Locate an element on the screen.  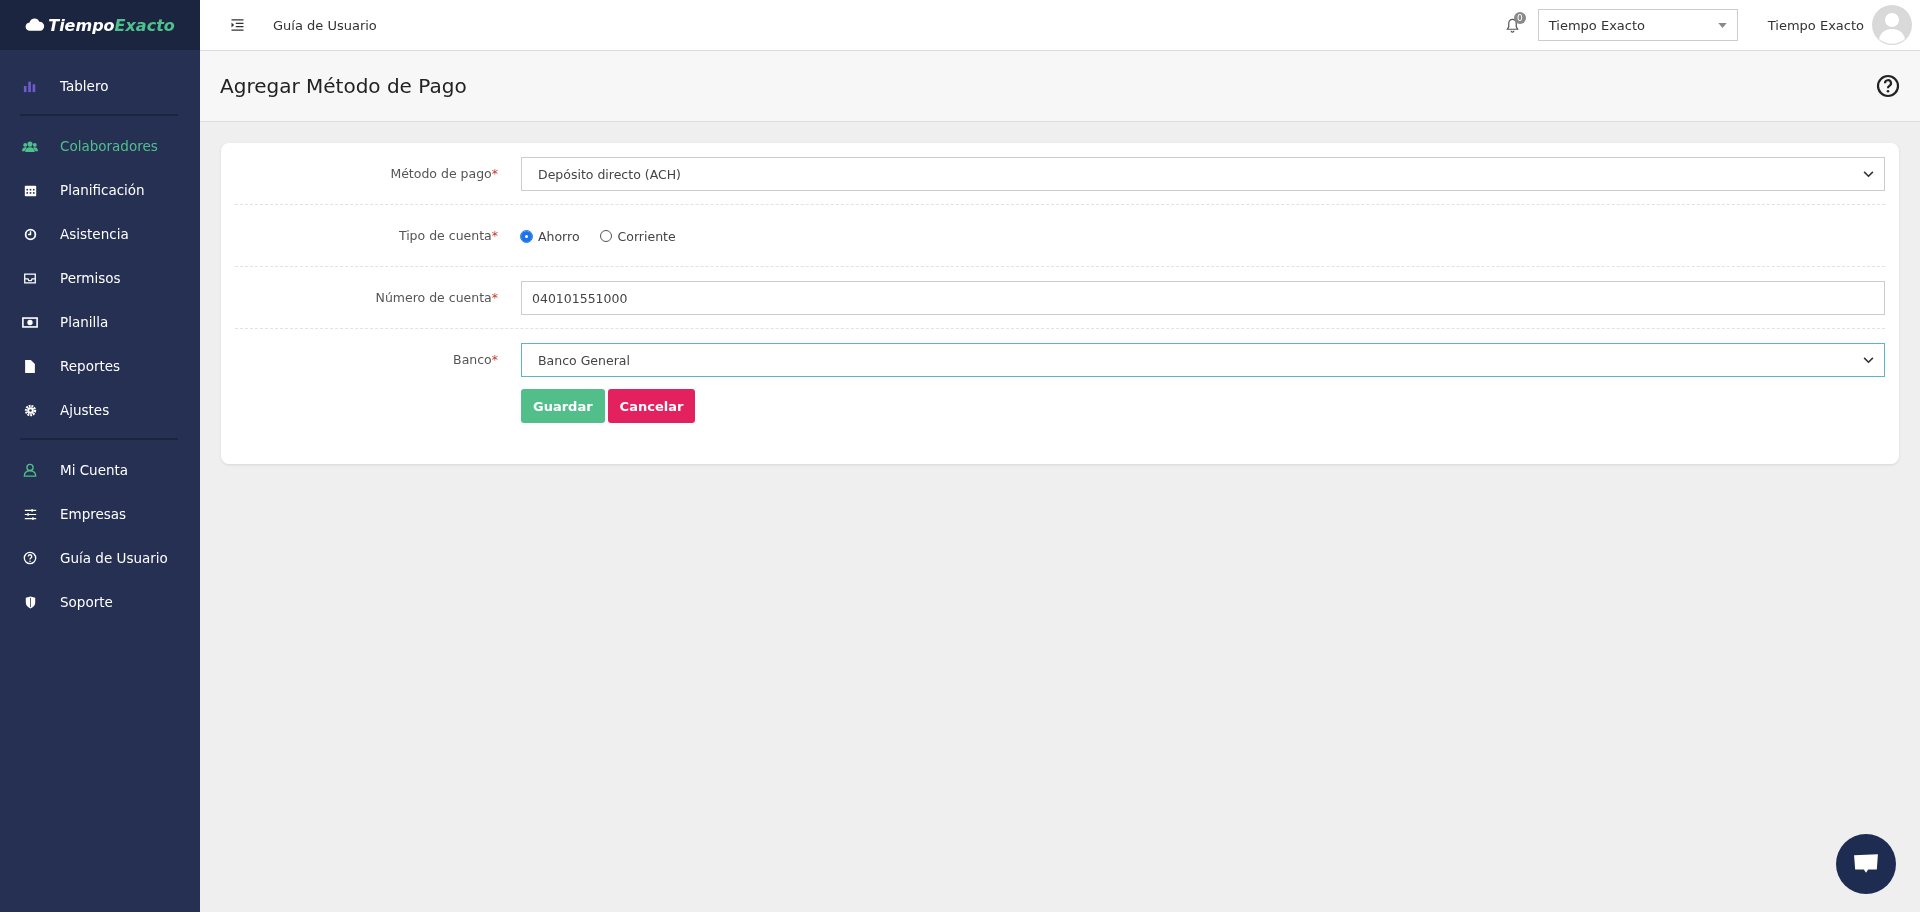
field-label: Tipo de cuenta* is located at coordinates (447, 236).